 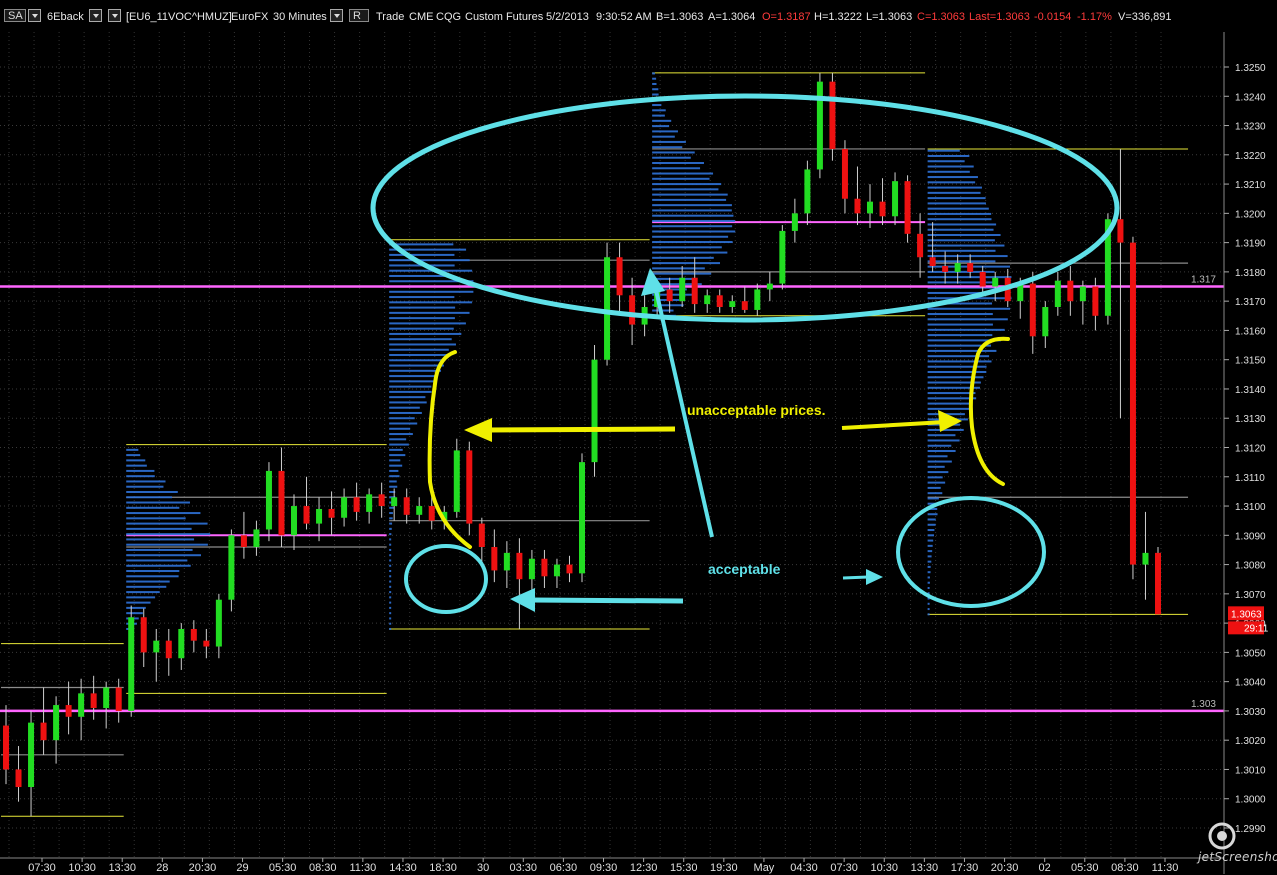 What do you see at coordinates (15, 15) in the screenshot?
I see `workspace-selector: SA` at bounding box center [15, 15].